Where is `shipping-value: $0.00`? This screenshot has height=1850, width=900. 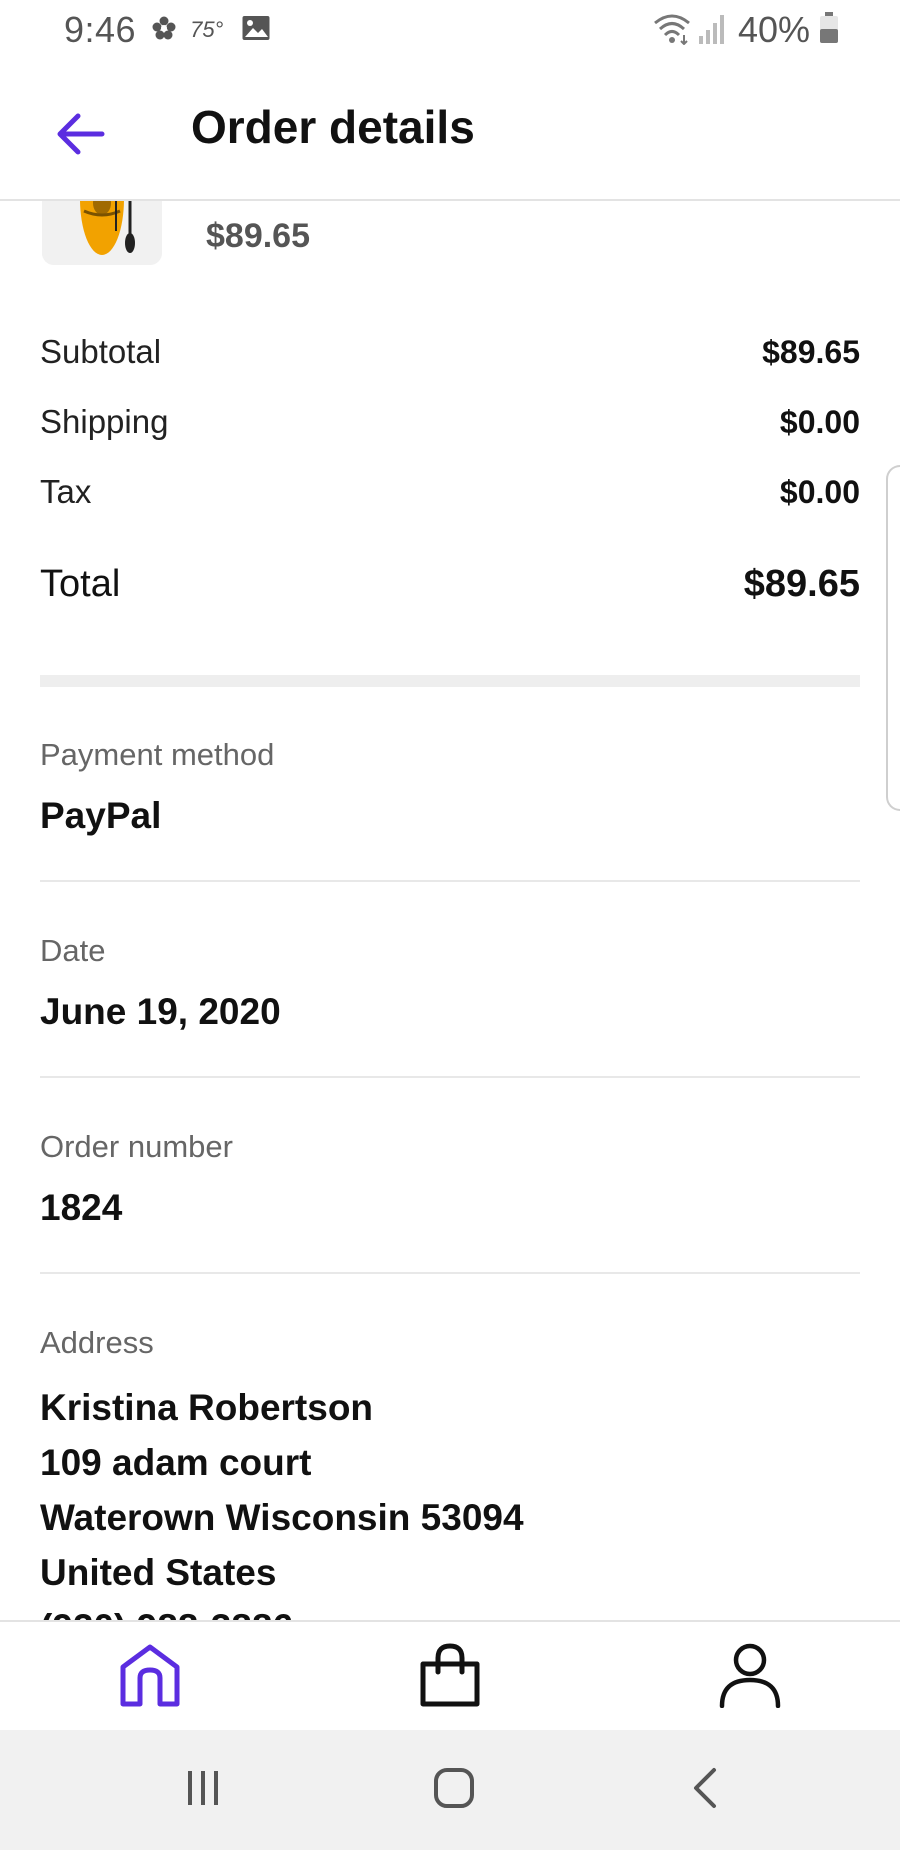
shipping-value: $0.00 is located at coordinates (819, 421).